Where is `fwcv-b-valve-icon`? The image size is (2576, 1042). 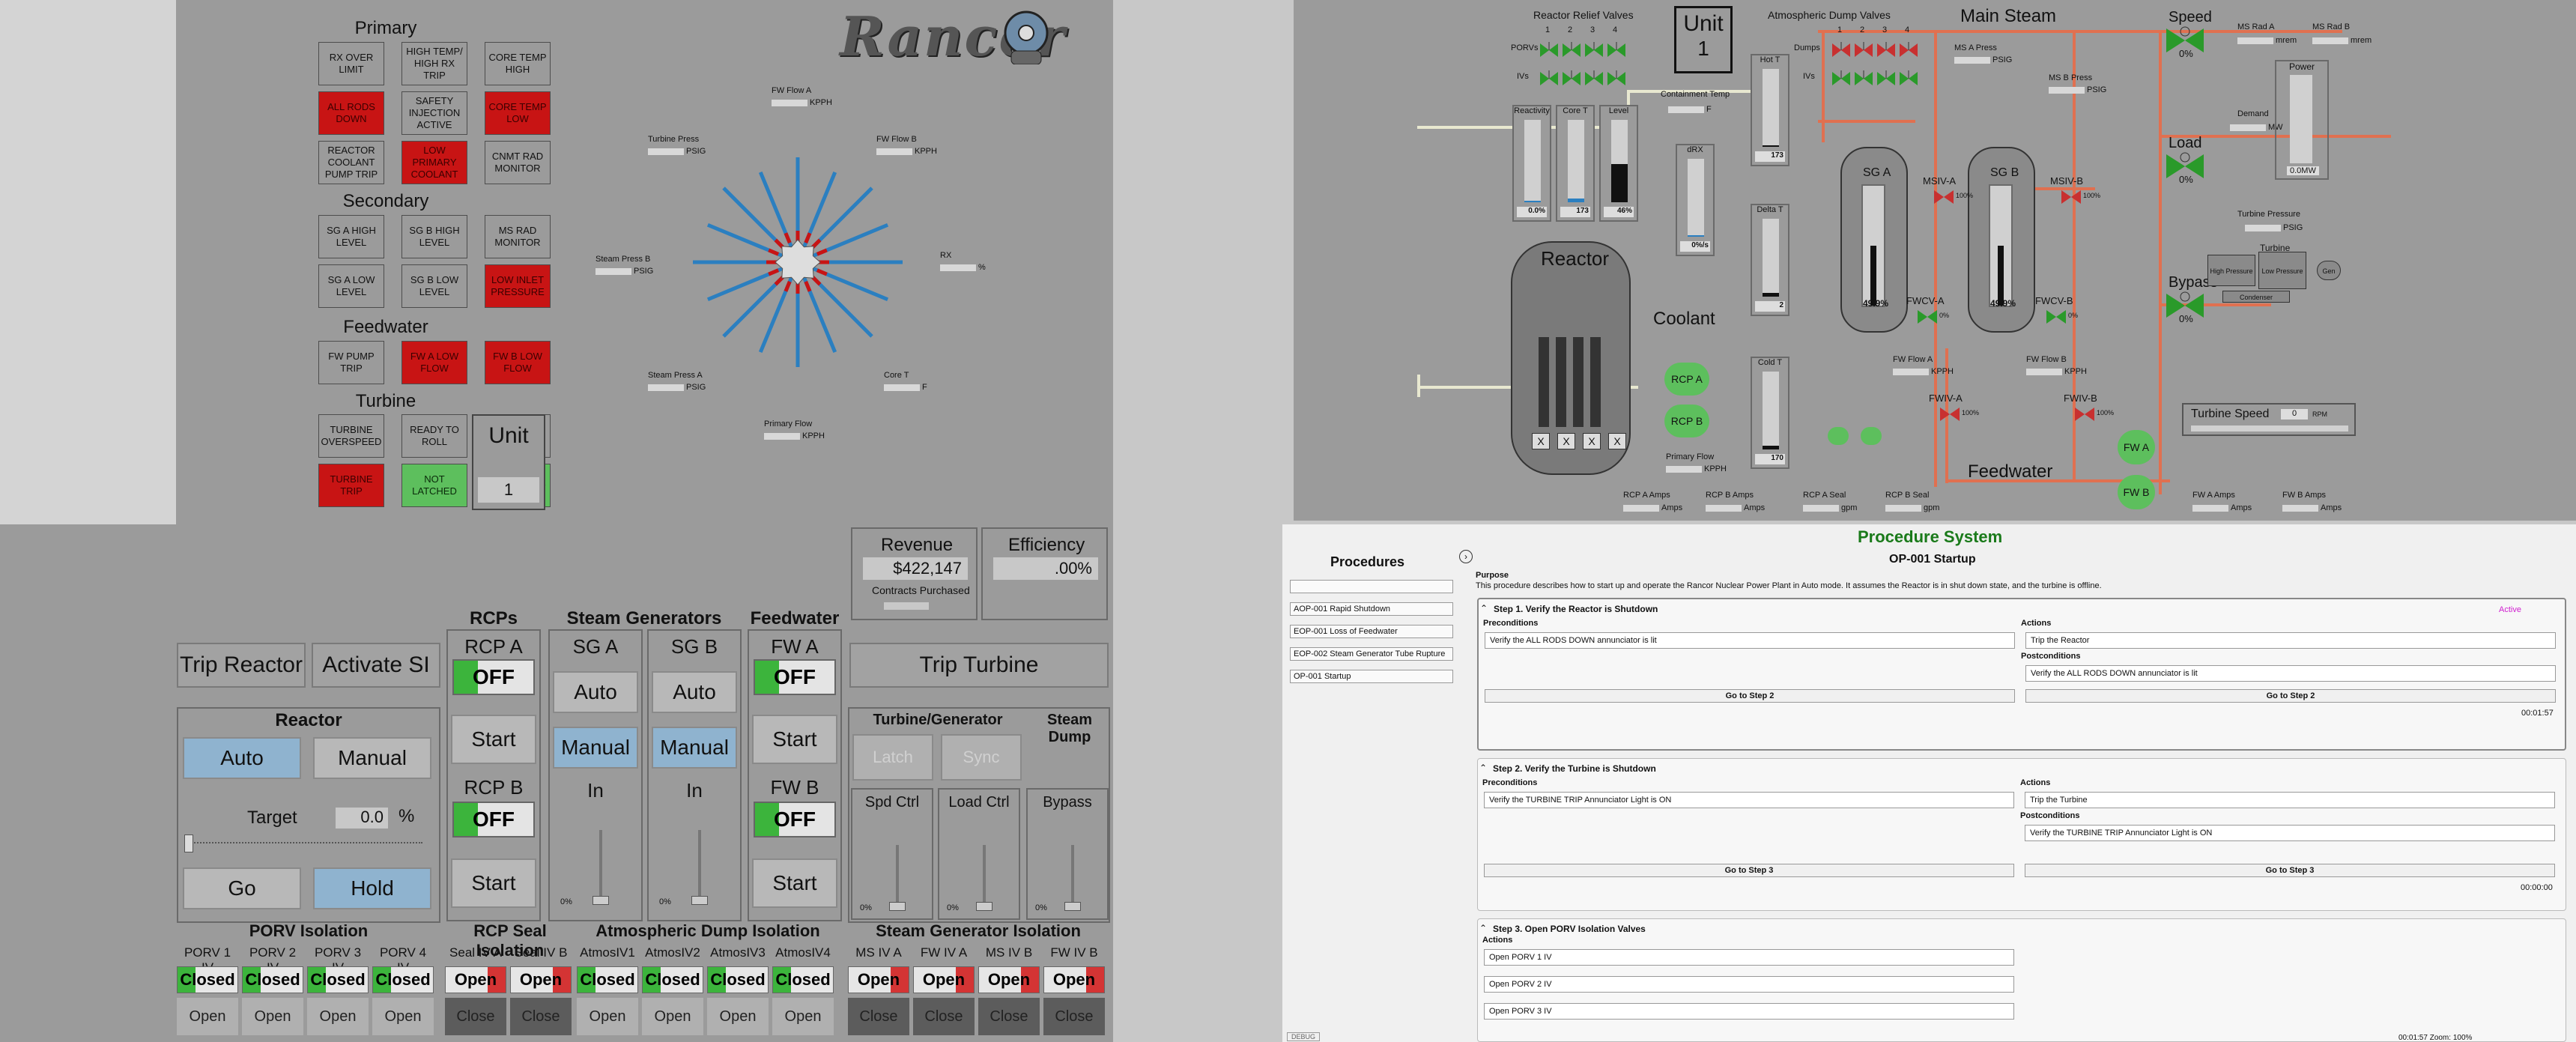
fwcv-b-valve-icon is located at coordinates (2056, 317).